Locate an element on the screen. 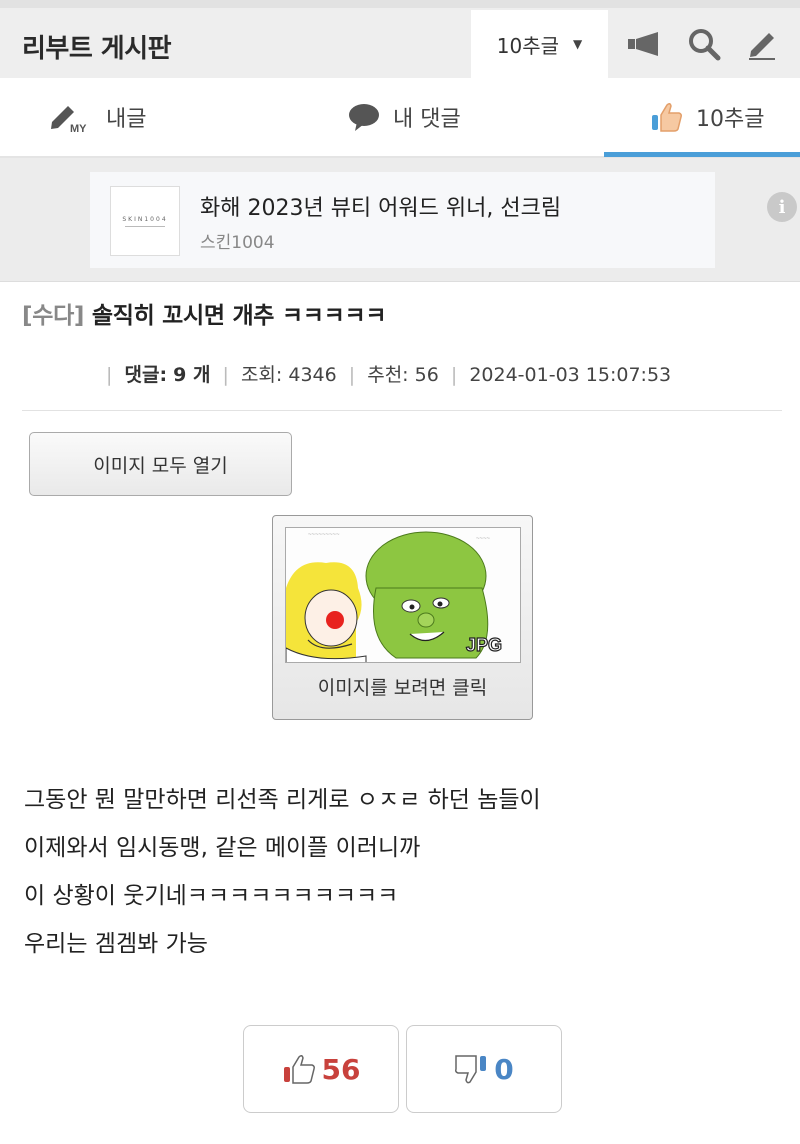 This screenshot has width=800, height=1144. recommend-count: 56 is located at coordinates (426, 375).